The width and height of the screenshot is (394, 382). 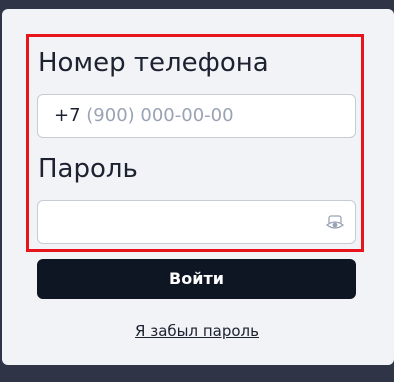 I want to click on phone-input: +7 (900) 000-00-00, so click(x=196, y=116).